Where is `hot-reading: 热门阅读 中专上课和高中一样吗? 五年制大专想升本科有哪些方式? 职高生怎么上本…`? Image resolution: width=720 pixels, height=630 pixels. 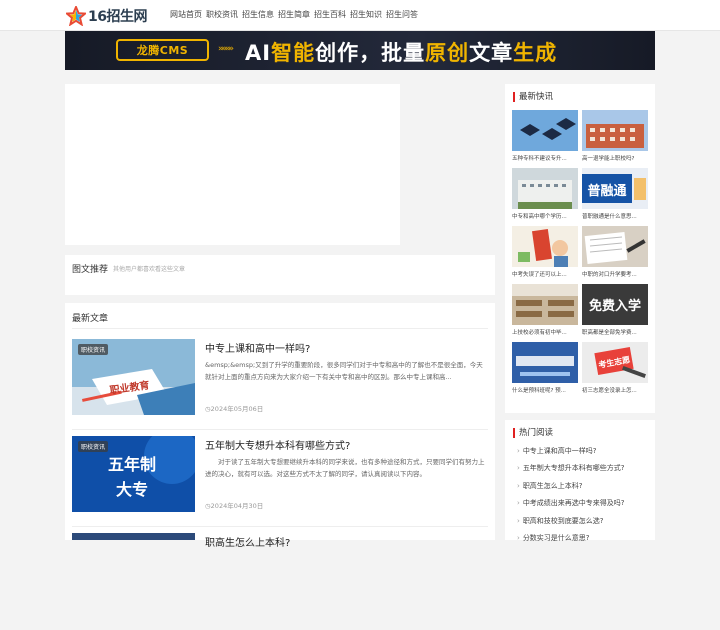 hot-reading: 热门阅读 中专上课和高中一样吗? 五年制大专想升本科有哪些方式? 职高生怎么上本… is located at coordinates (580, 481).